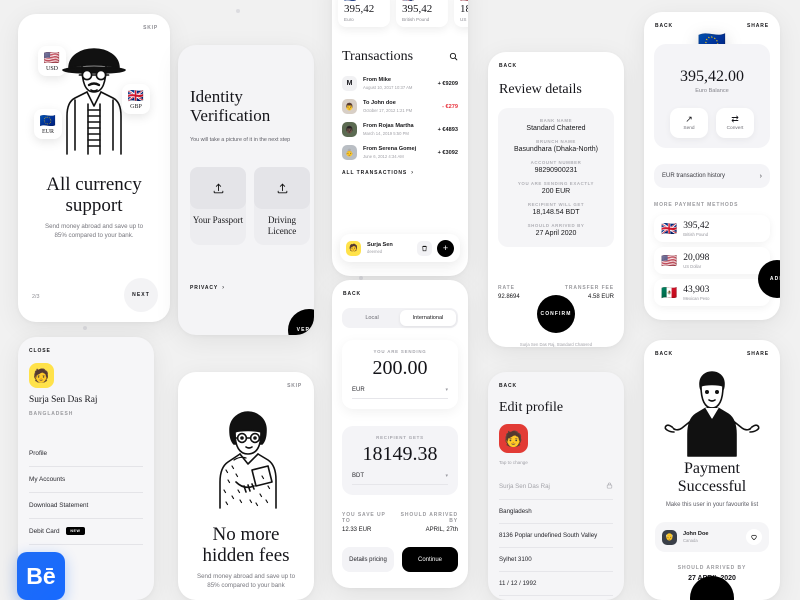  What do you see at coordinates (531, 407) in the screenshot?
I see `page-title: Edit profile` at bounding box center [531, 407].